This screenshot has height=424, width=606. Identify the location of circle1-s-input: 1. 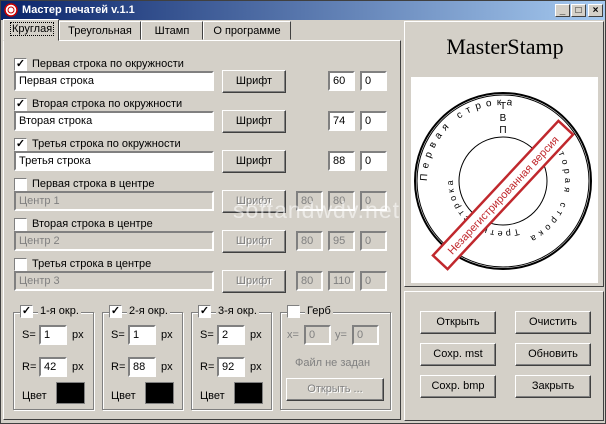
(53, 335).